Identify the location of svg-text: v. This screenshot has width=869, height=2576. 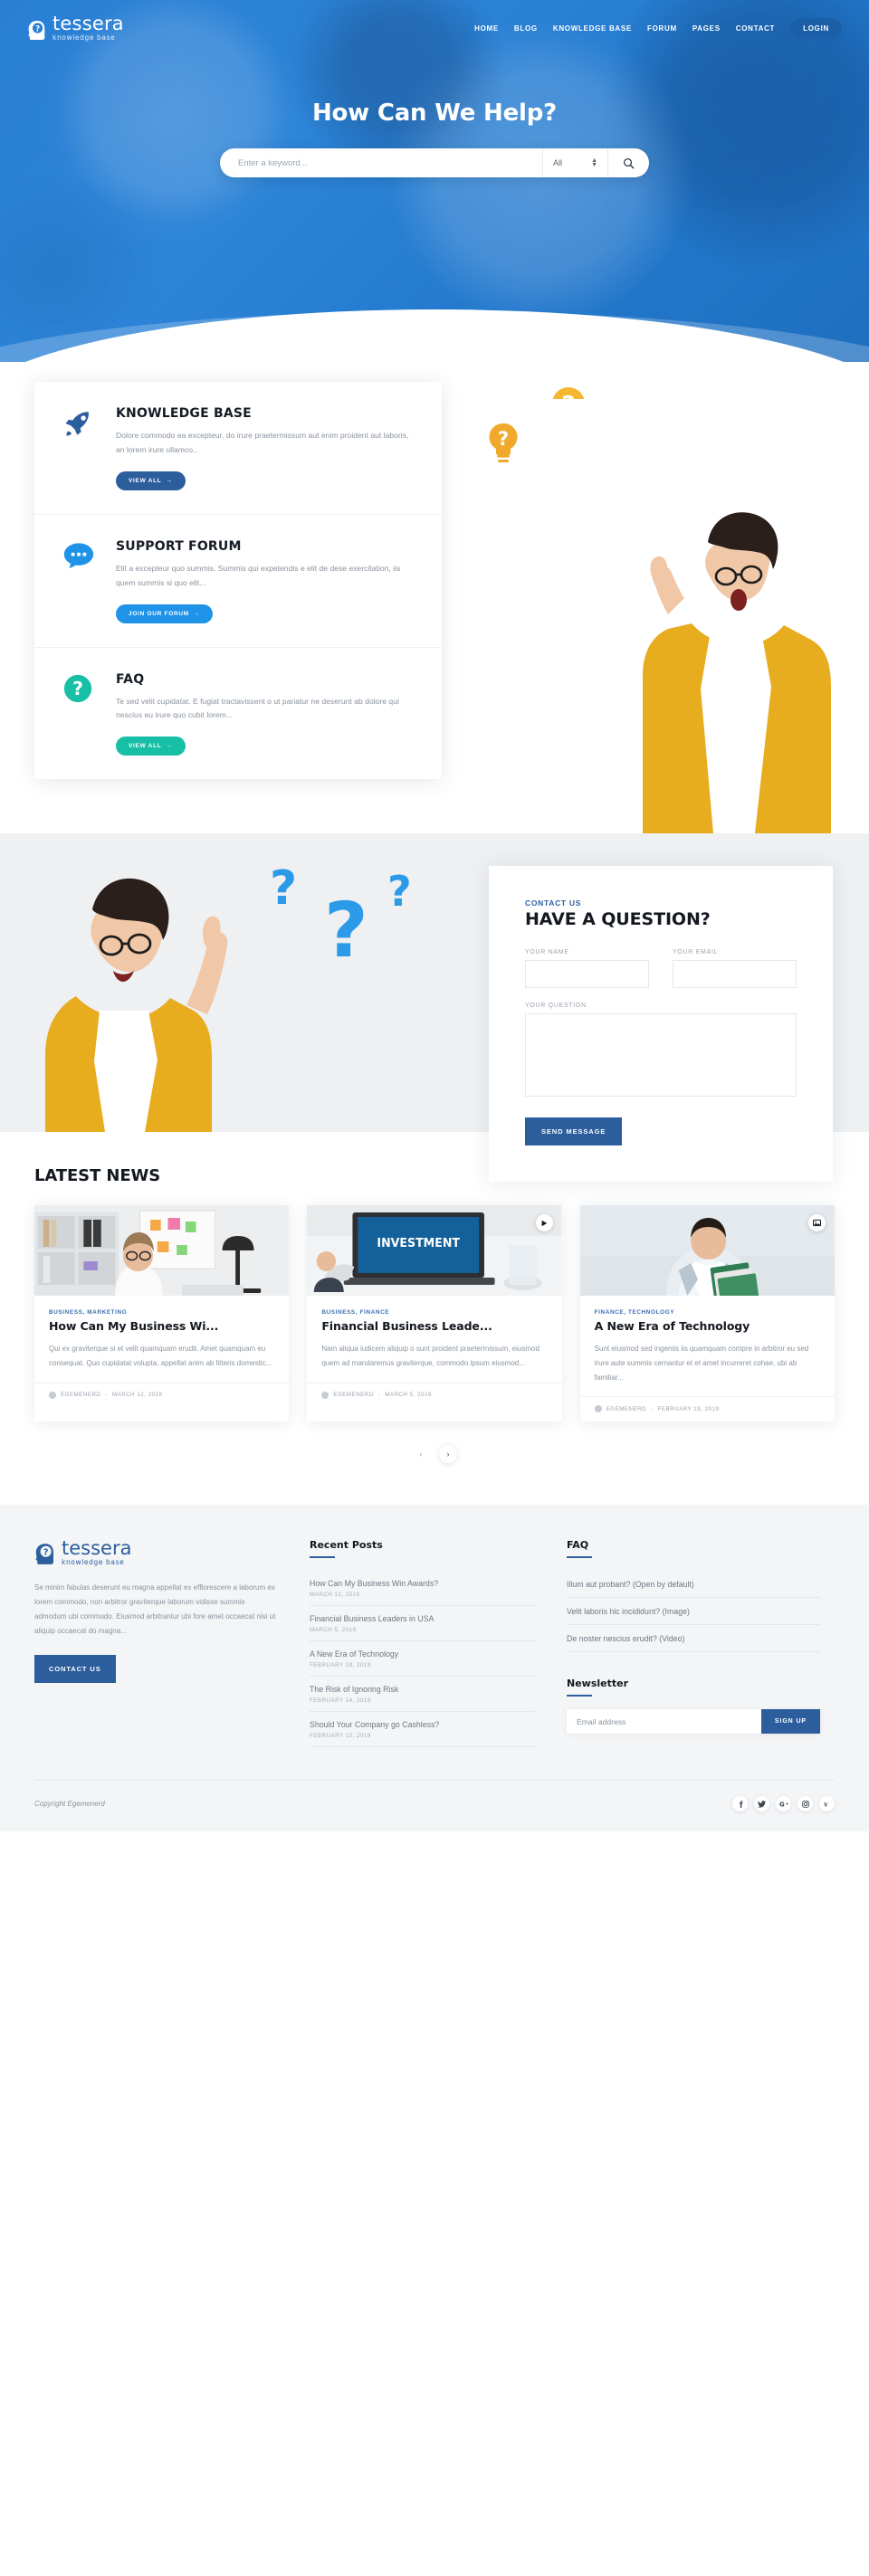
(825, 1804).